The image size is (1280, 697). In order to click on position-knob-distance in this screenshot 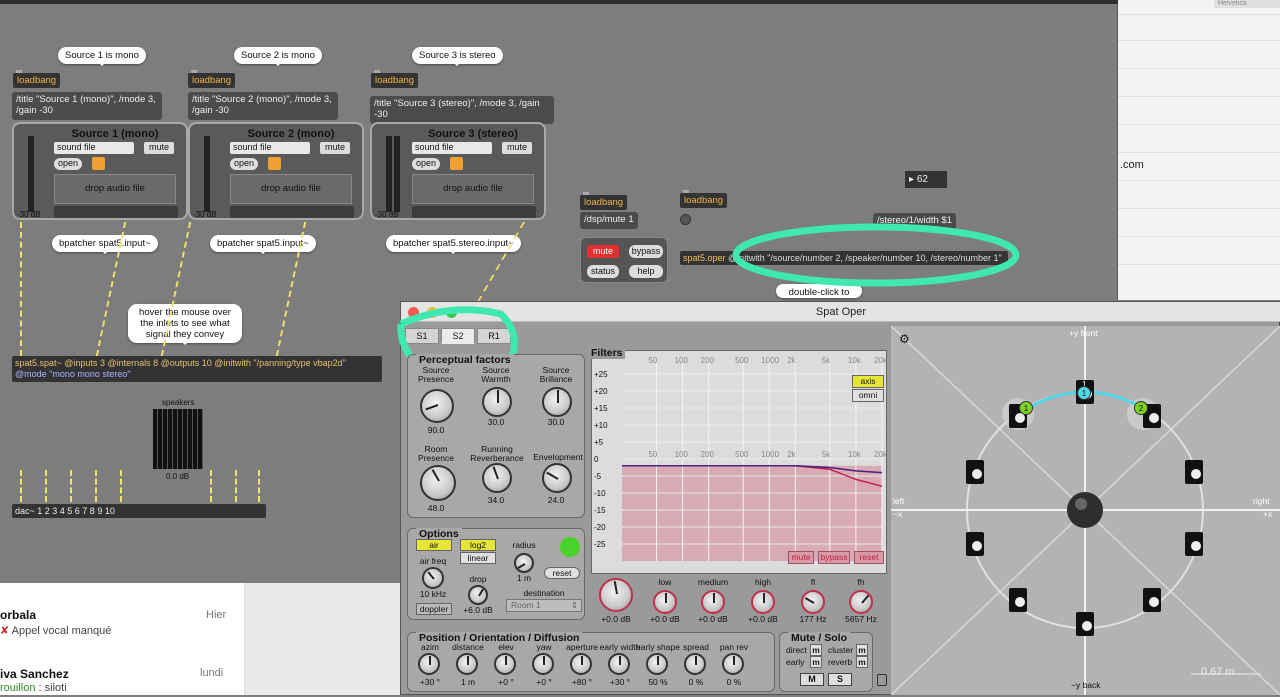, I will do `click(467, 664)`.